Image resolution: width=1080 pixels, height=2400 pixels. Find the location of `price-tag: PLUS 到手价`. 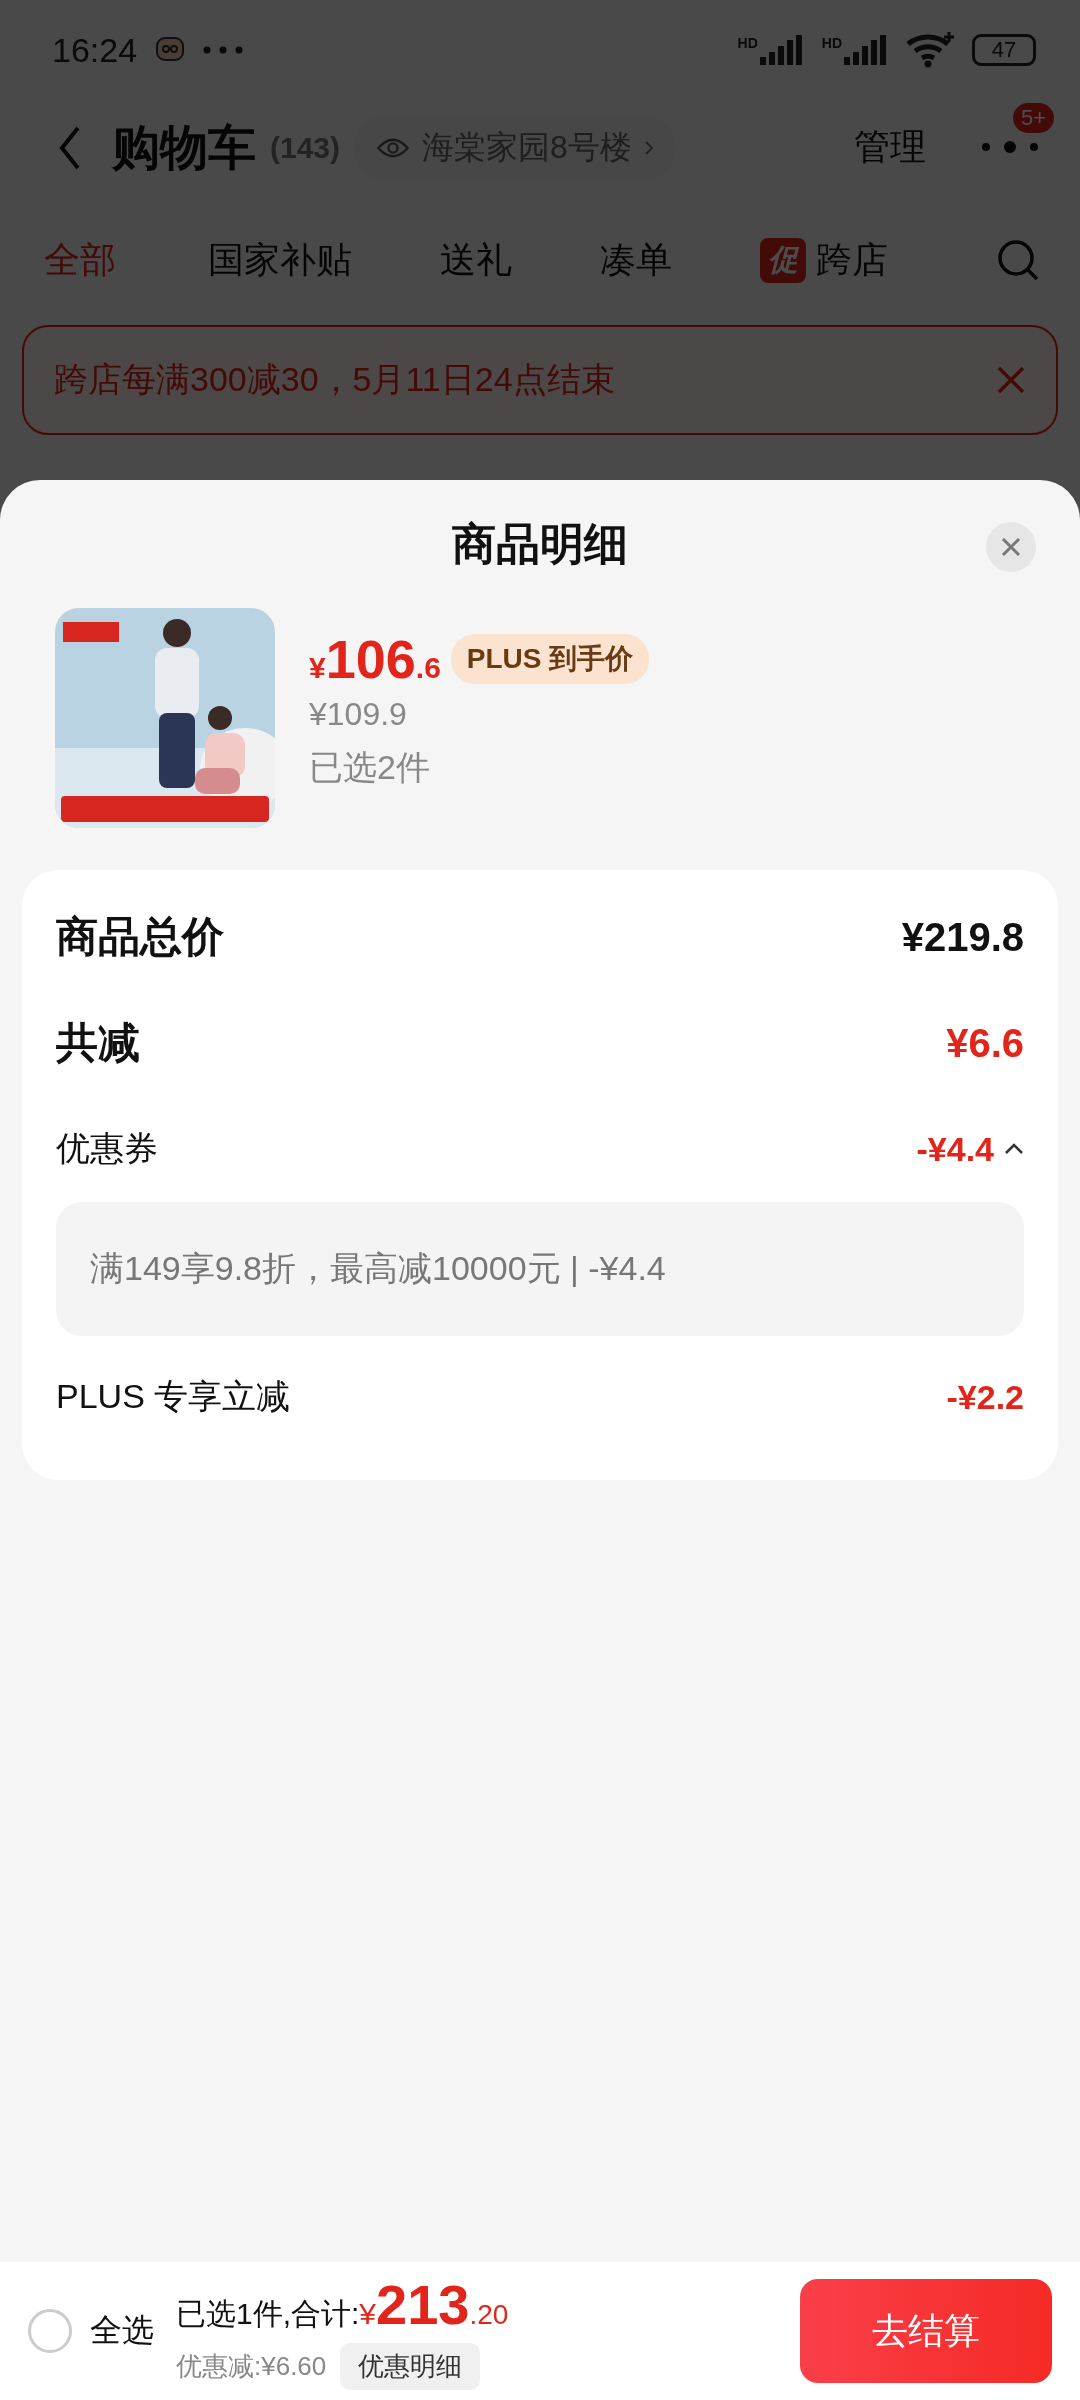

price-tag: PLUS 到手价 is located at coordinates (550, 659).